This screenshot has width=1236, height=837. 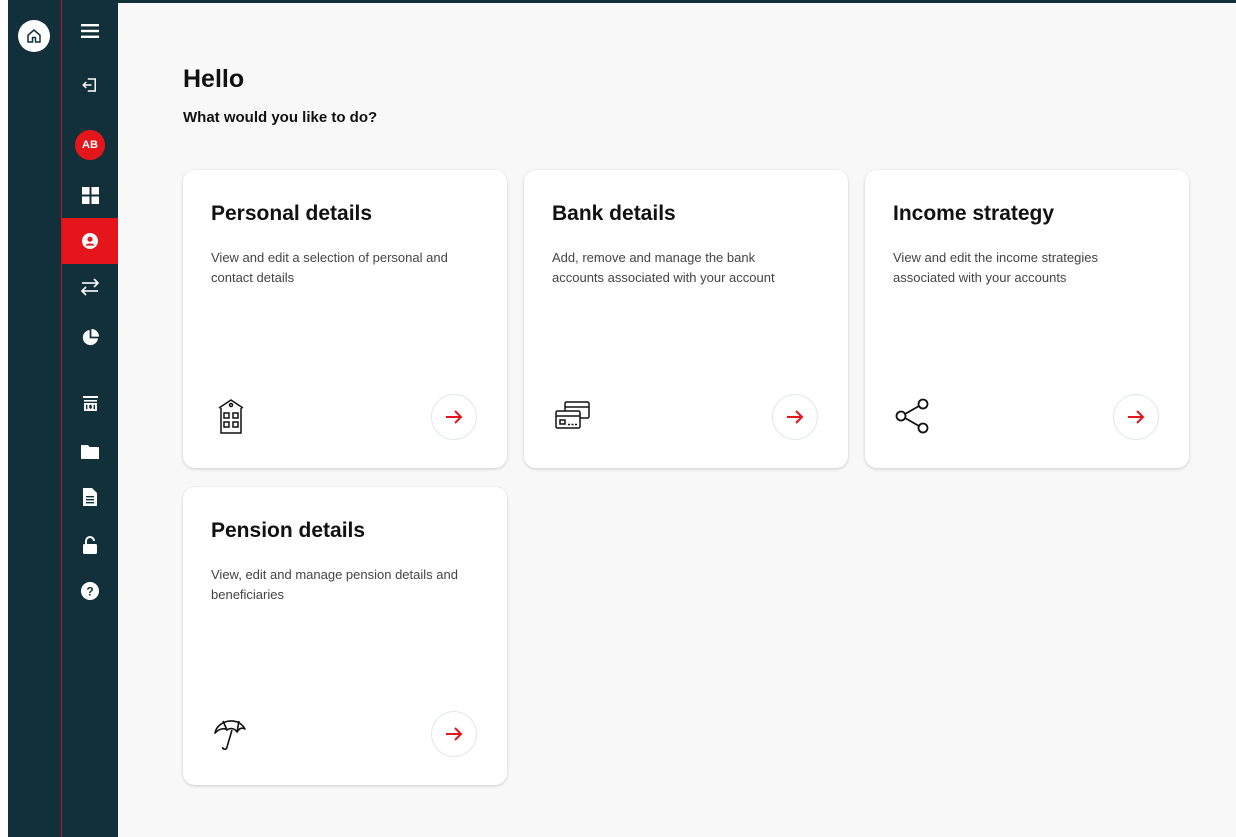 I want to click on sidebar-item-transfers, so click(x=90, y=287).